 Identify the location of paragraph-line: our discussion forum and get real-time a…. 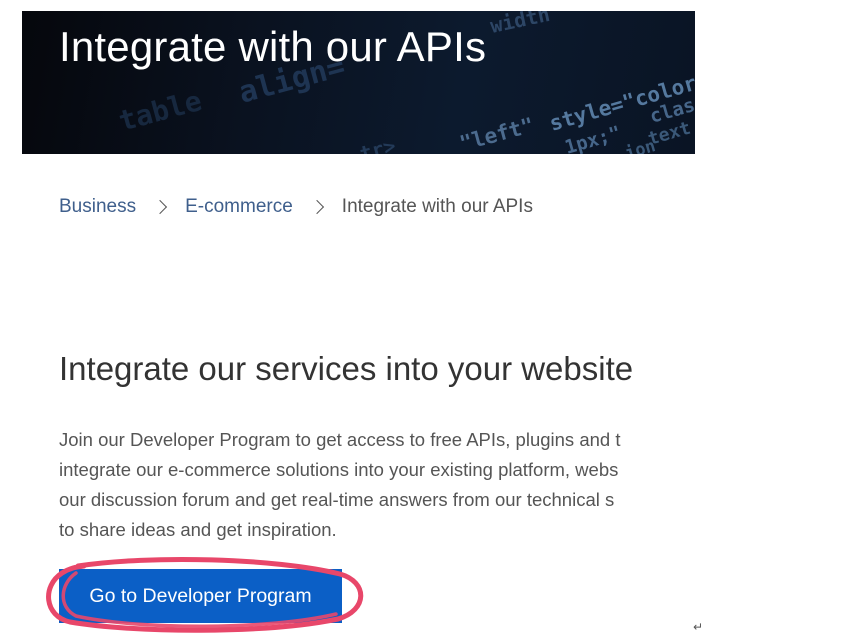
(337, 499).